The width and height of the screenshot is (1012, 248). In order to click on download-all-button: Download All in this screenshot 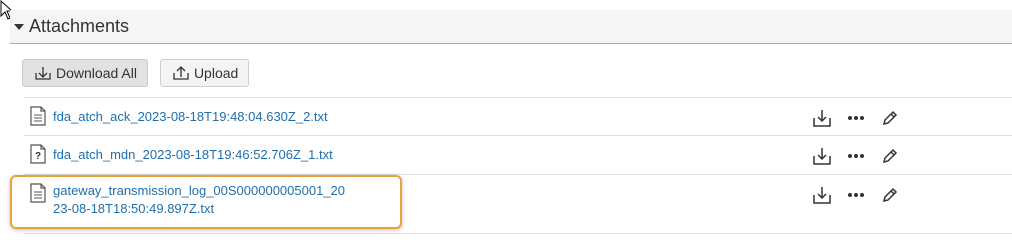, I will do `click(85, 73)`.